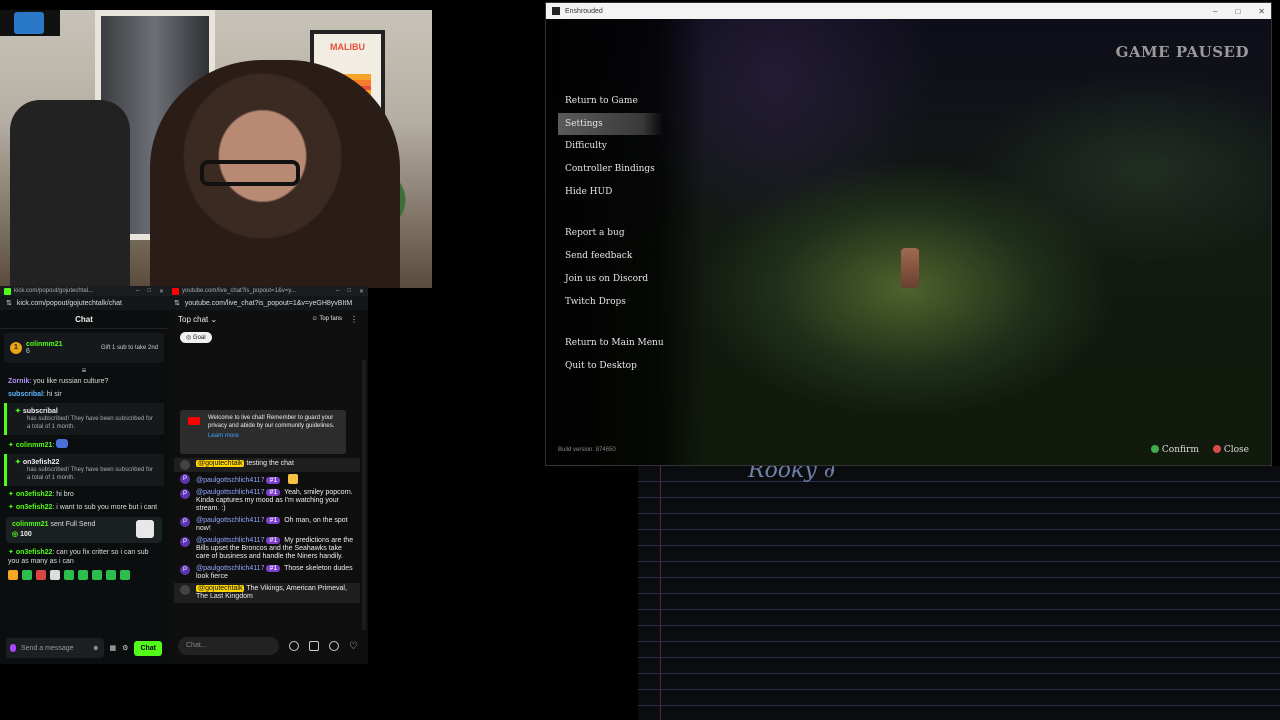 The image size is (1280, 720). Describe the element at coordinates (613, 146) in the screenshot. I see `menu-item-difficulty: Difficulty` at that location.